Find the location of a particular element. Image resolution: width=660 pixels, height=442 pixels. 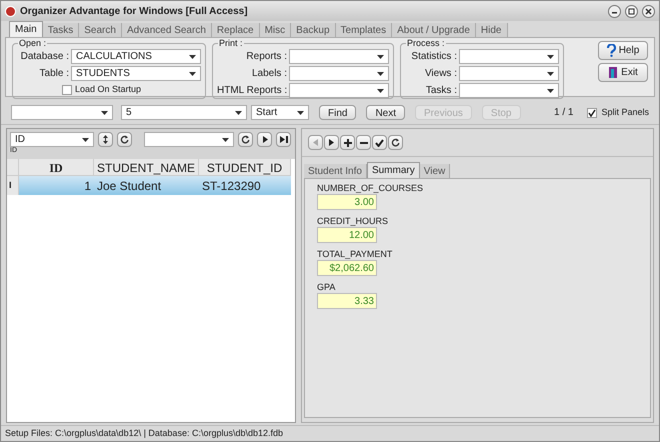

close-button is located at coordinates (648, 11).